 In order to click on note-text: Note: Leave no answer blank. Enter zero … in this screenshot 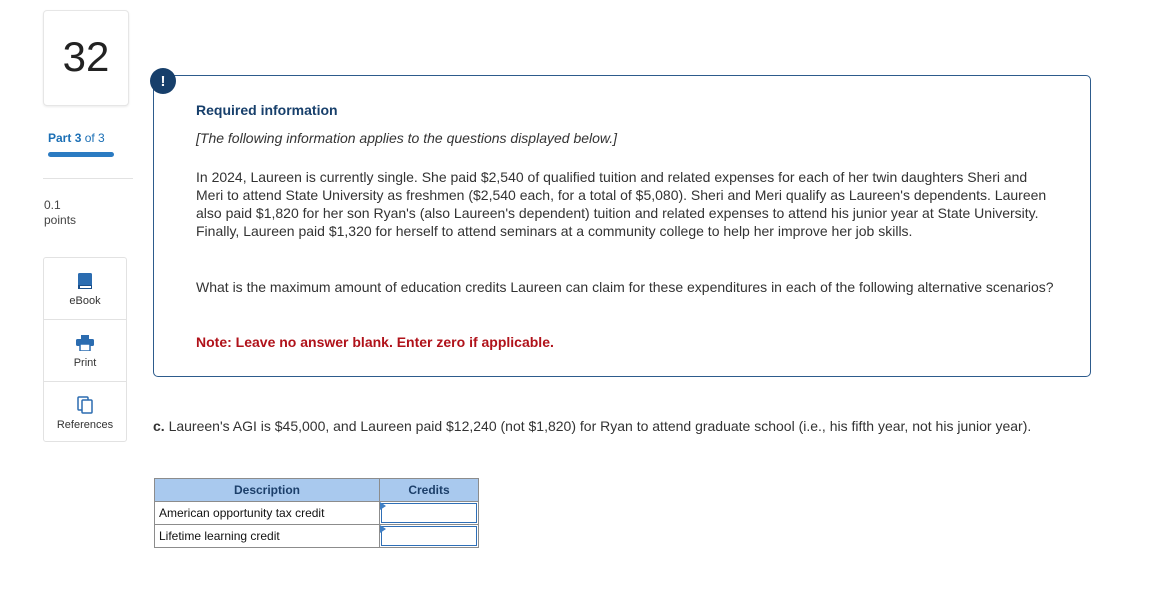, I will do `click(375, 342)`.